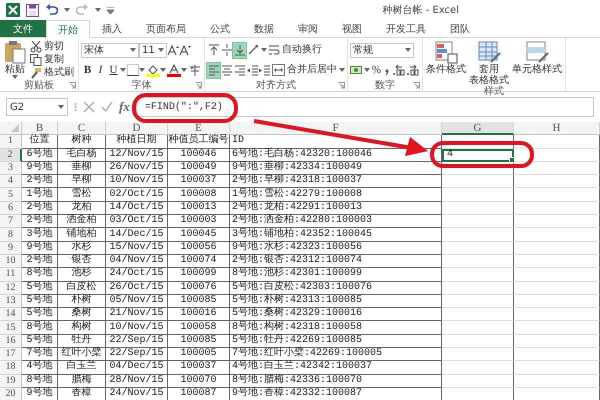 The image size is (600, 400). I want to click on formula-field: =FIND(":",F2), so click(365, 107).